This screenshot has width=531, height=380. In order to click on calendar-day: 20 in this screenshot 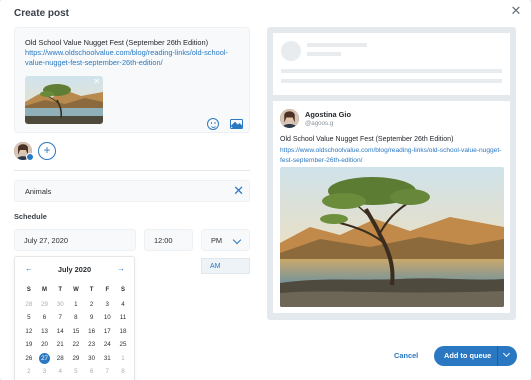, I will do `click(45, 345)`.